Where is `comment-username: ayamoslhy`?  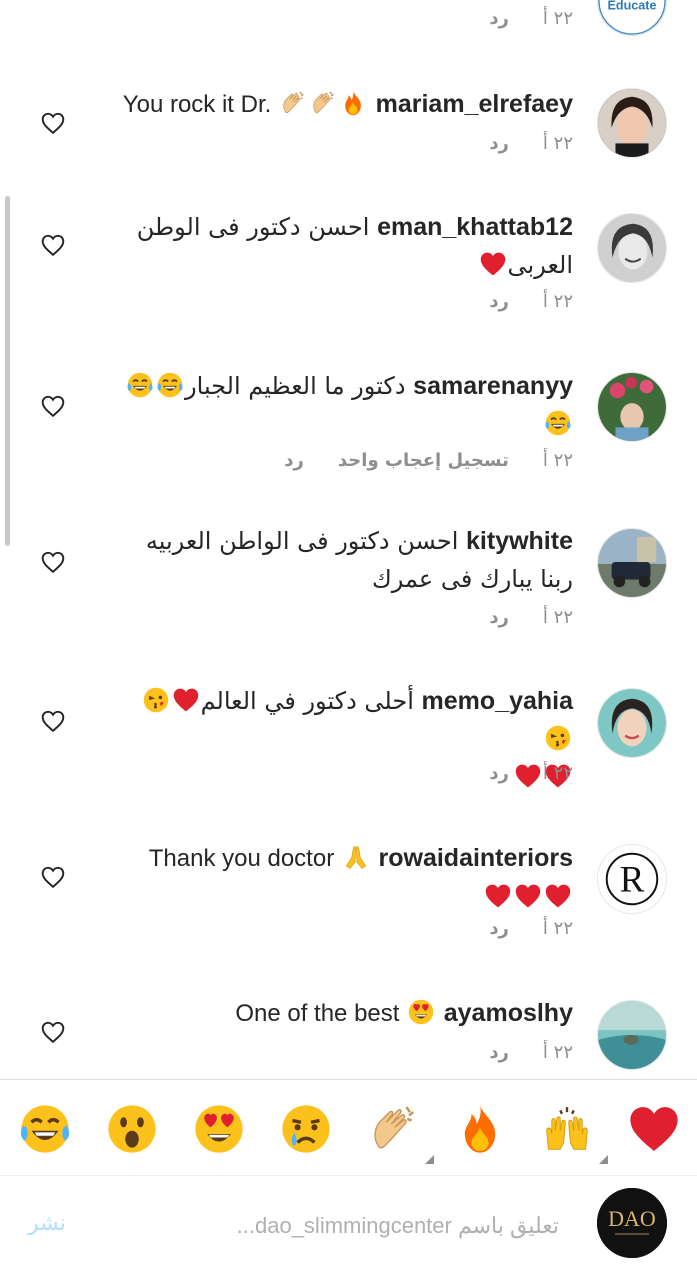
comment-username: ayamoslhy is located at coordinates (508, 1013).